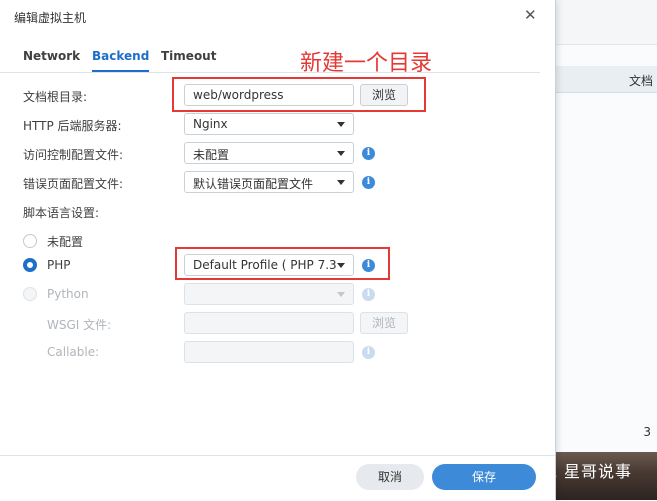  I want to click on watermark-text: 星哥说事, so click(598, 471).